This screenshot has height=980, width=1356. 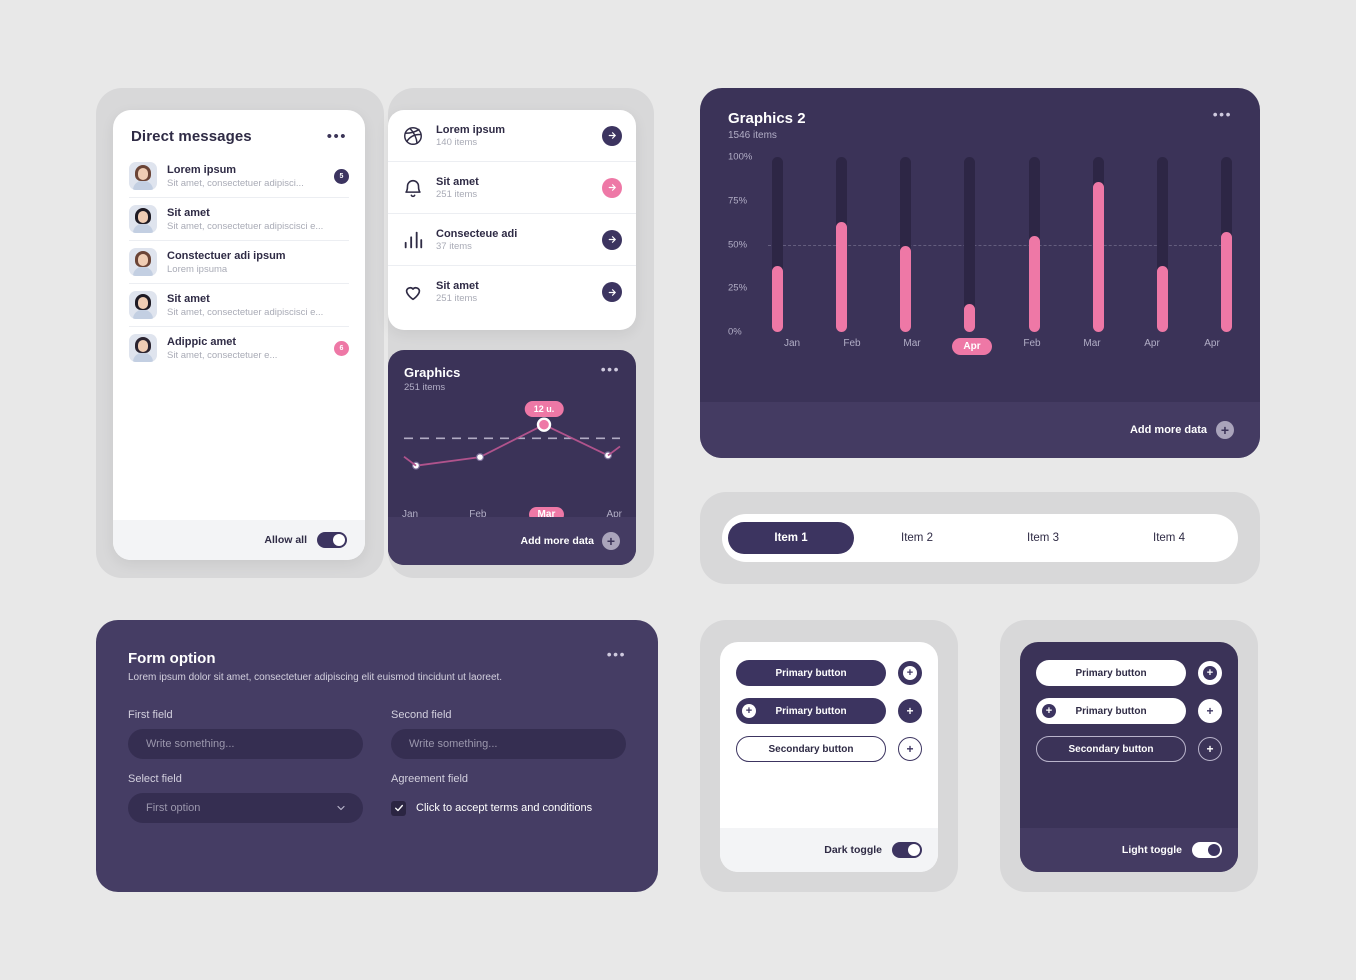 I want to click on select-field-dropdown: First option, so click(x=245, y=808).